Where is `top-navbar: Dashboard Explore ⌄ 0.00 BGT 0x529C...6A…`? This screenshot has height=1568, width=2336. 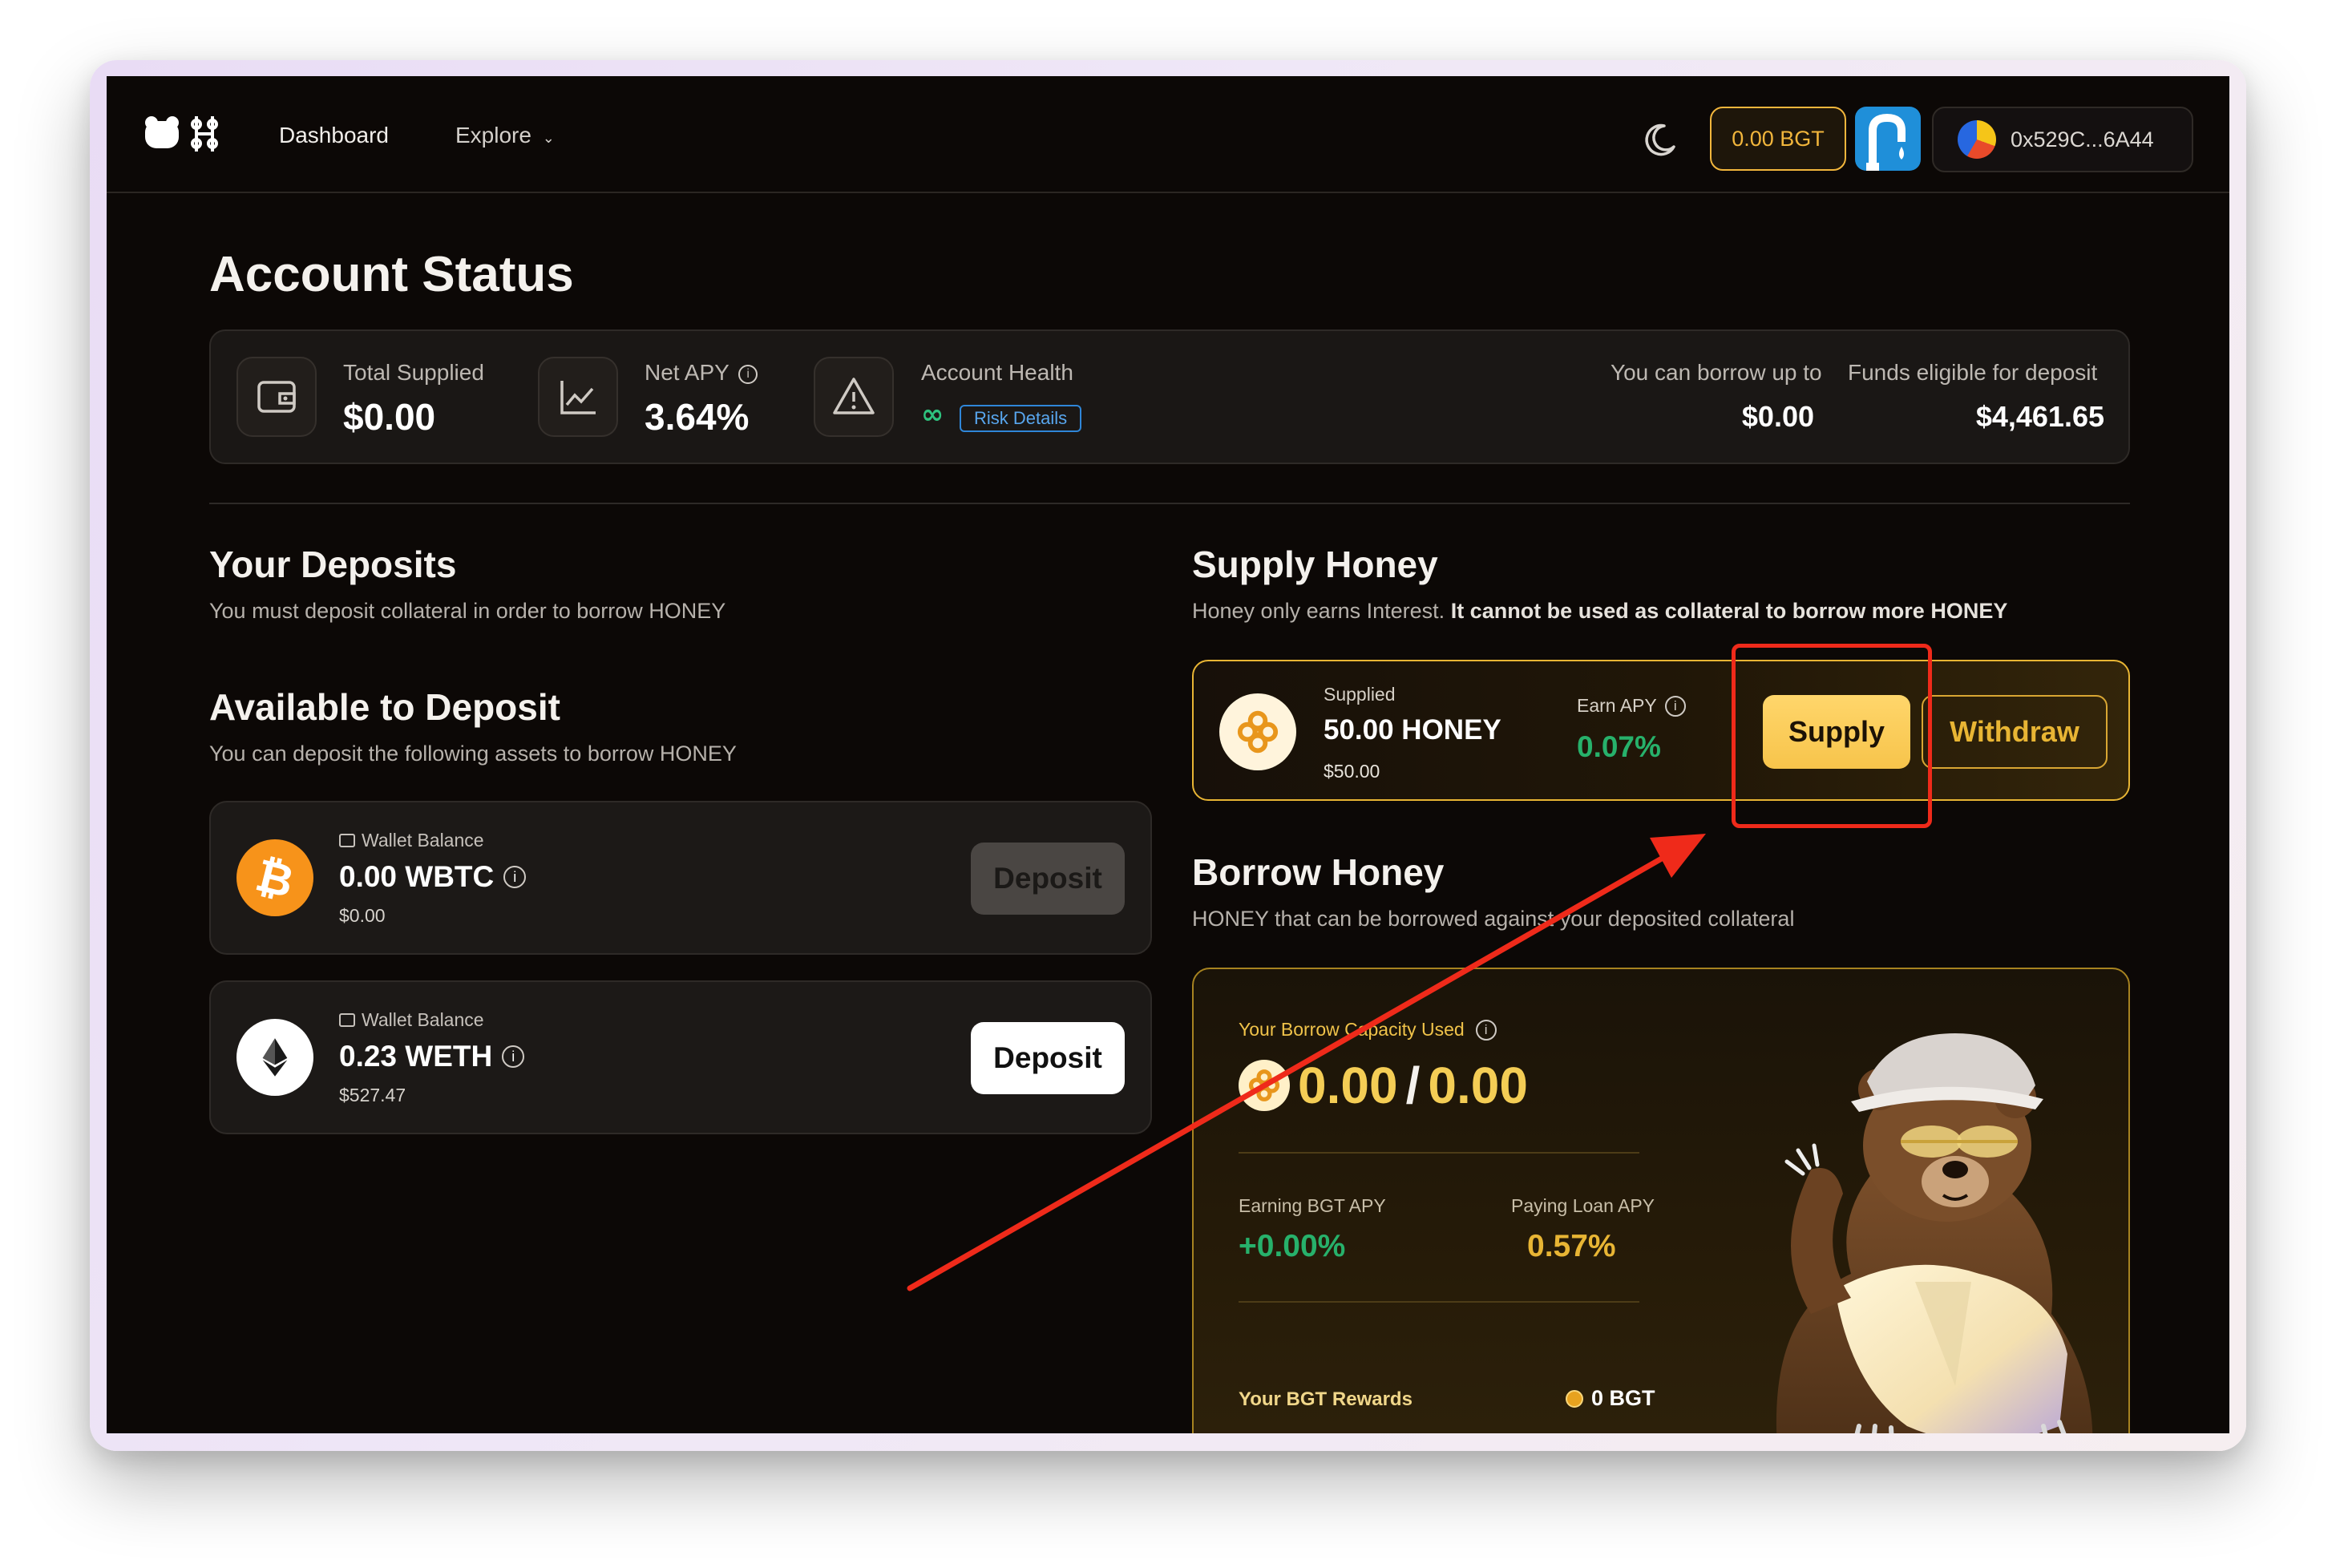 top-navbar: Dashboard Explore ⌄ 0.00 BGT 0x529C...6A… is located at coordinates (1168, 134).